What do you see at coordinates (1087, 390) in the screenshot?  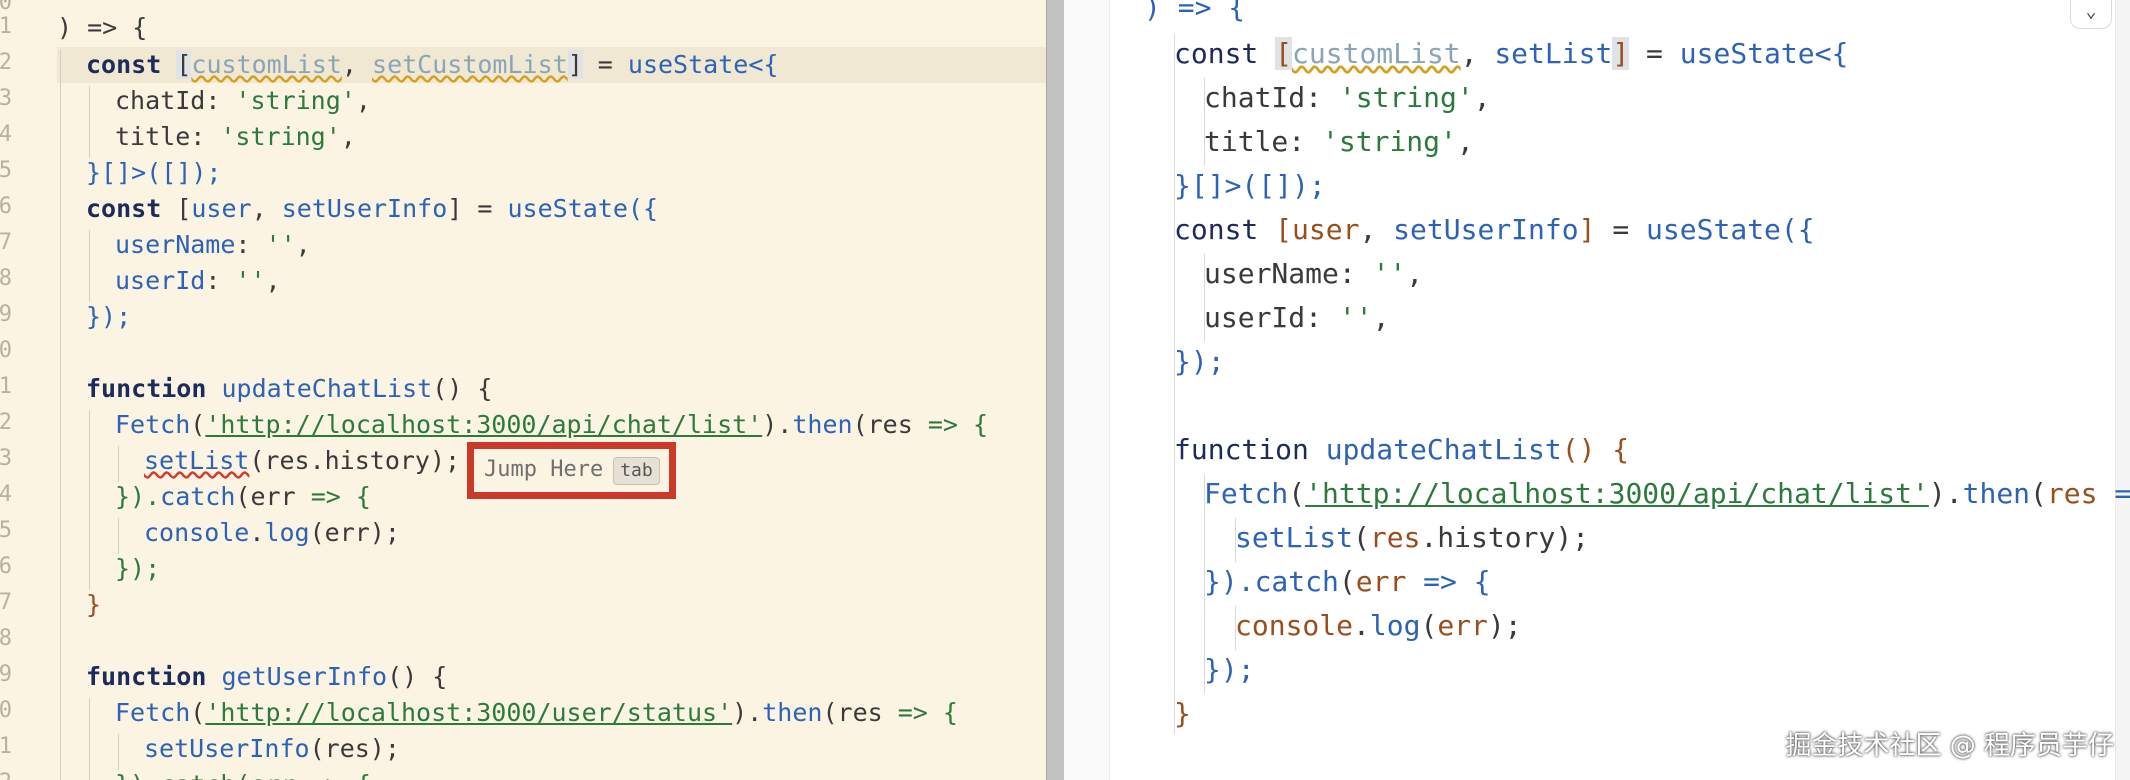 I see `left-gutter` at bounding box center [1087, 390].